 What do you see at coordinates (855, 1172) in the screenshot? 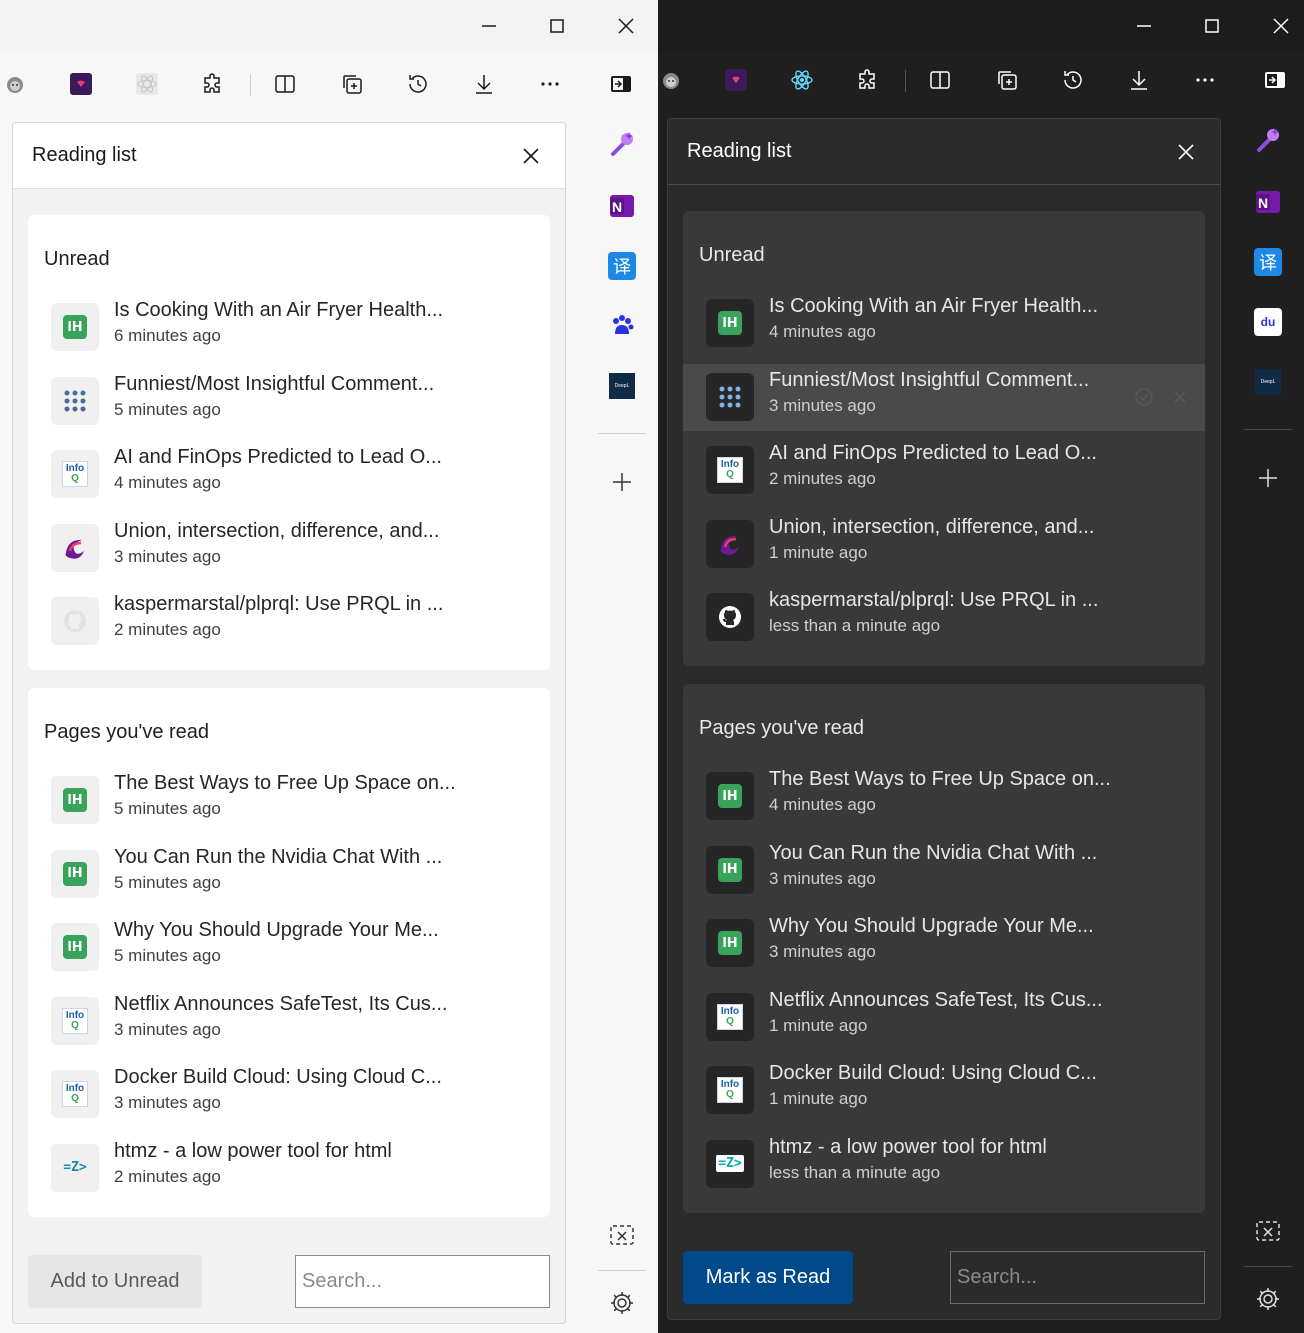
I see `item-time: less than a minute ago` at bounding box center [855, 1172].